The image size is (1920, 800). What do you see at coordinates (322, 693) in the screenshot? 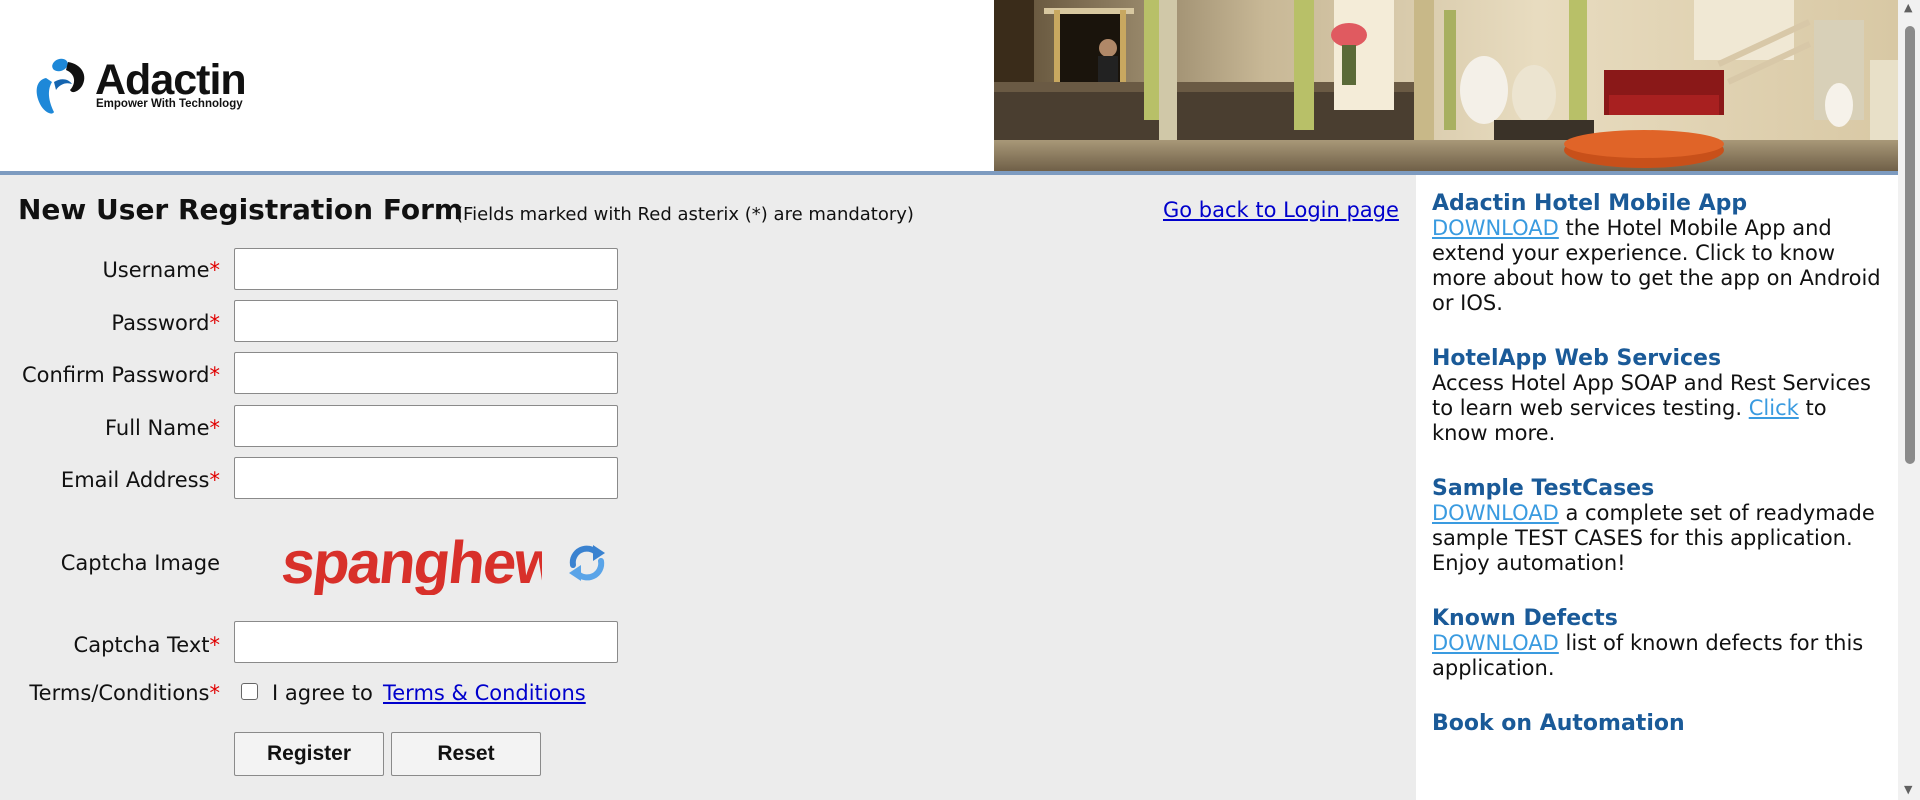
I see `agree-text: I agree to` at bounding box center [322, 693].